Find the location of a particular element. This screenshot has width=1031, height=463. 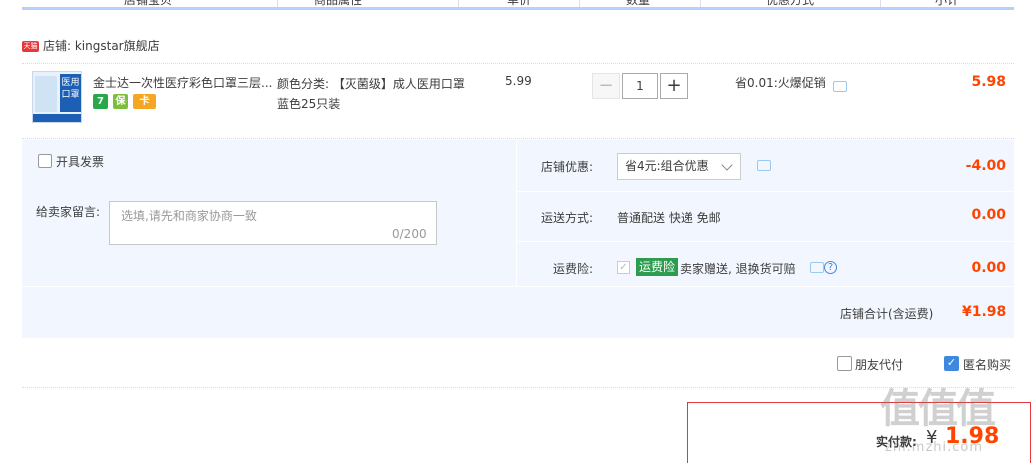

shop-coupon-select: 省4元:组合优惠 is located at coordinates (679, 166).